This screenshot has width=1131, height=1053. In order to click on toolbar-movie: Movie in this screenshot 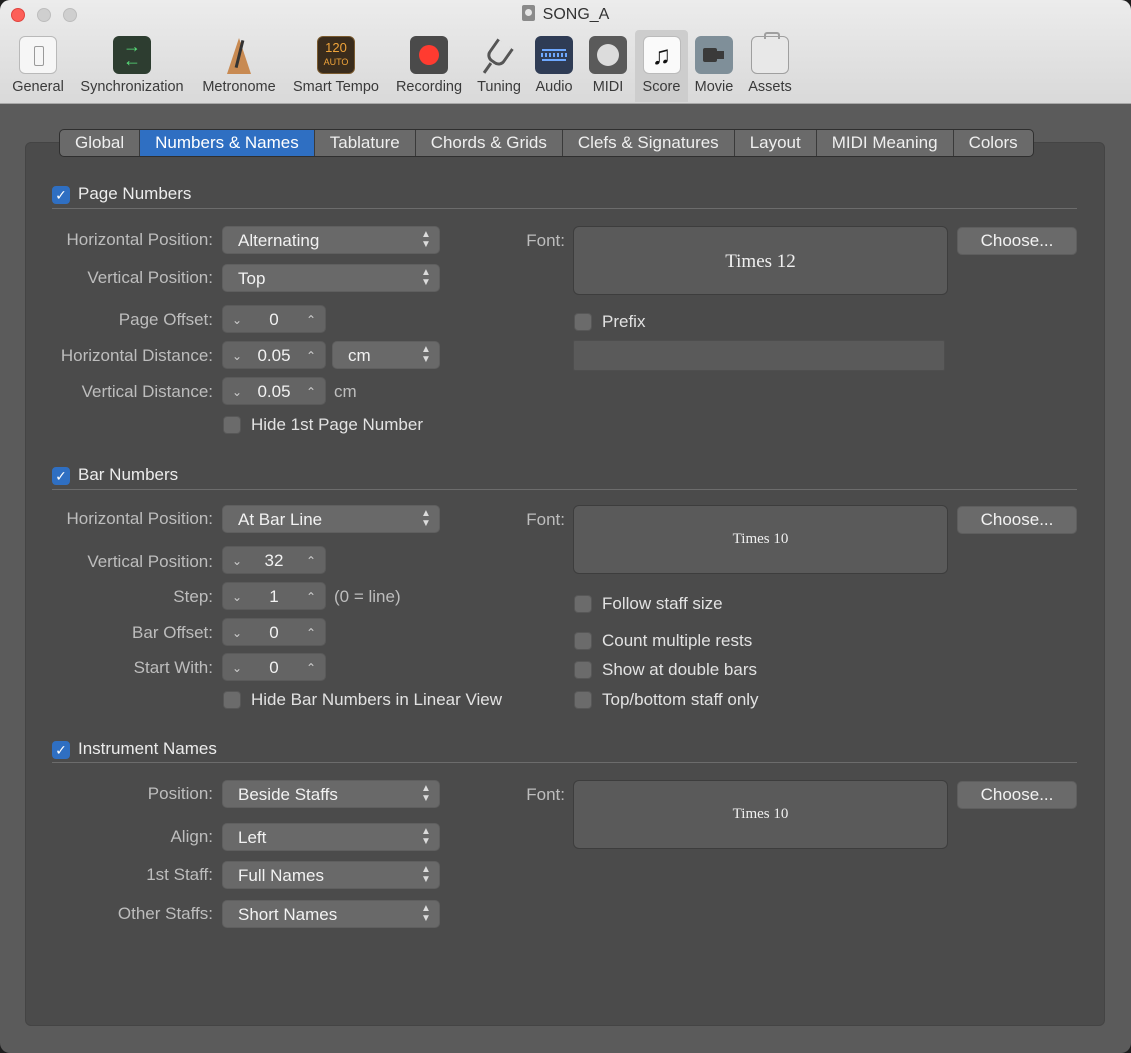, I will do `click(714, 66)`.